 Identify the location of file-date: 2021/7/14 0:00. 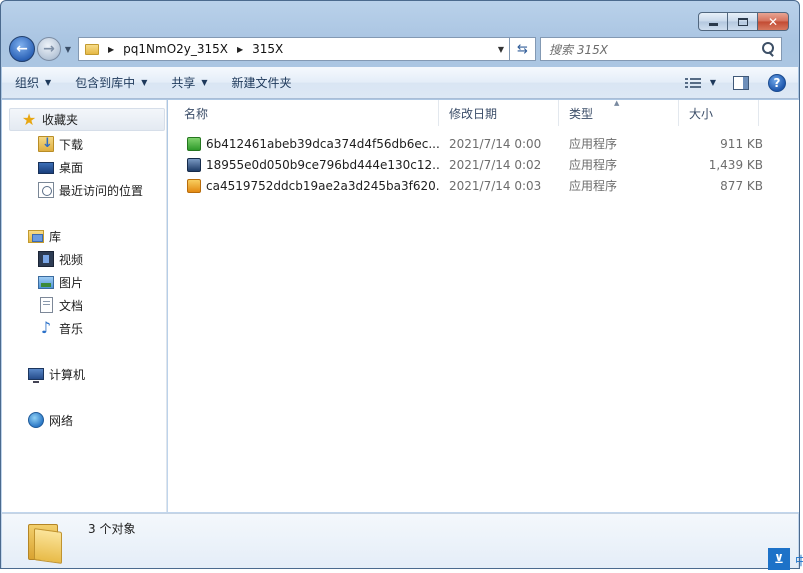
(495, 143).